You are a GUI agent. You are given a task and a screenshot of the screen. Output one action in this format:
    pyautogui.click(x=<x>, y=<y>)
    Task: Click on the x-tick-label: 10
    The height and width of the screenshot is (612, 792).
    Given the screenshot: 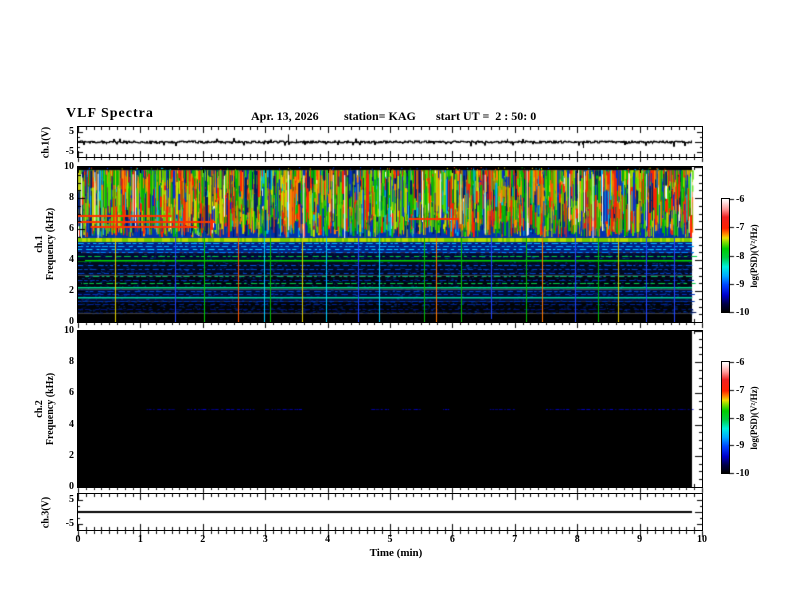 What is the action you would take?
    pyautogui.click(x=702, y=539)
    